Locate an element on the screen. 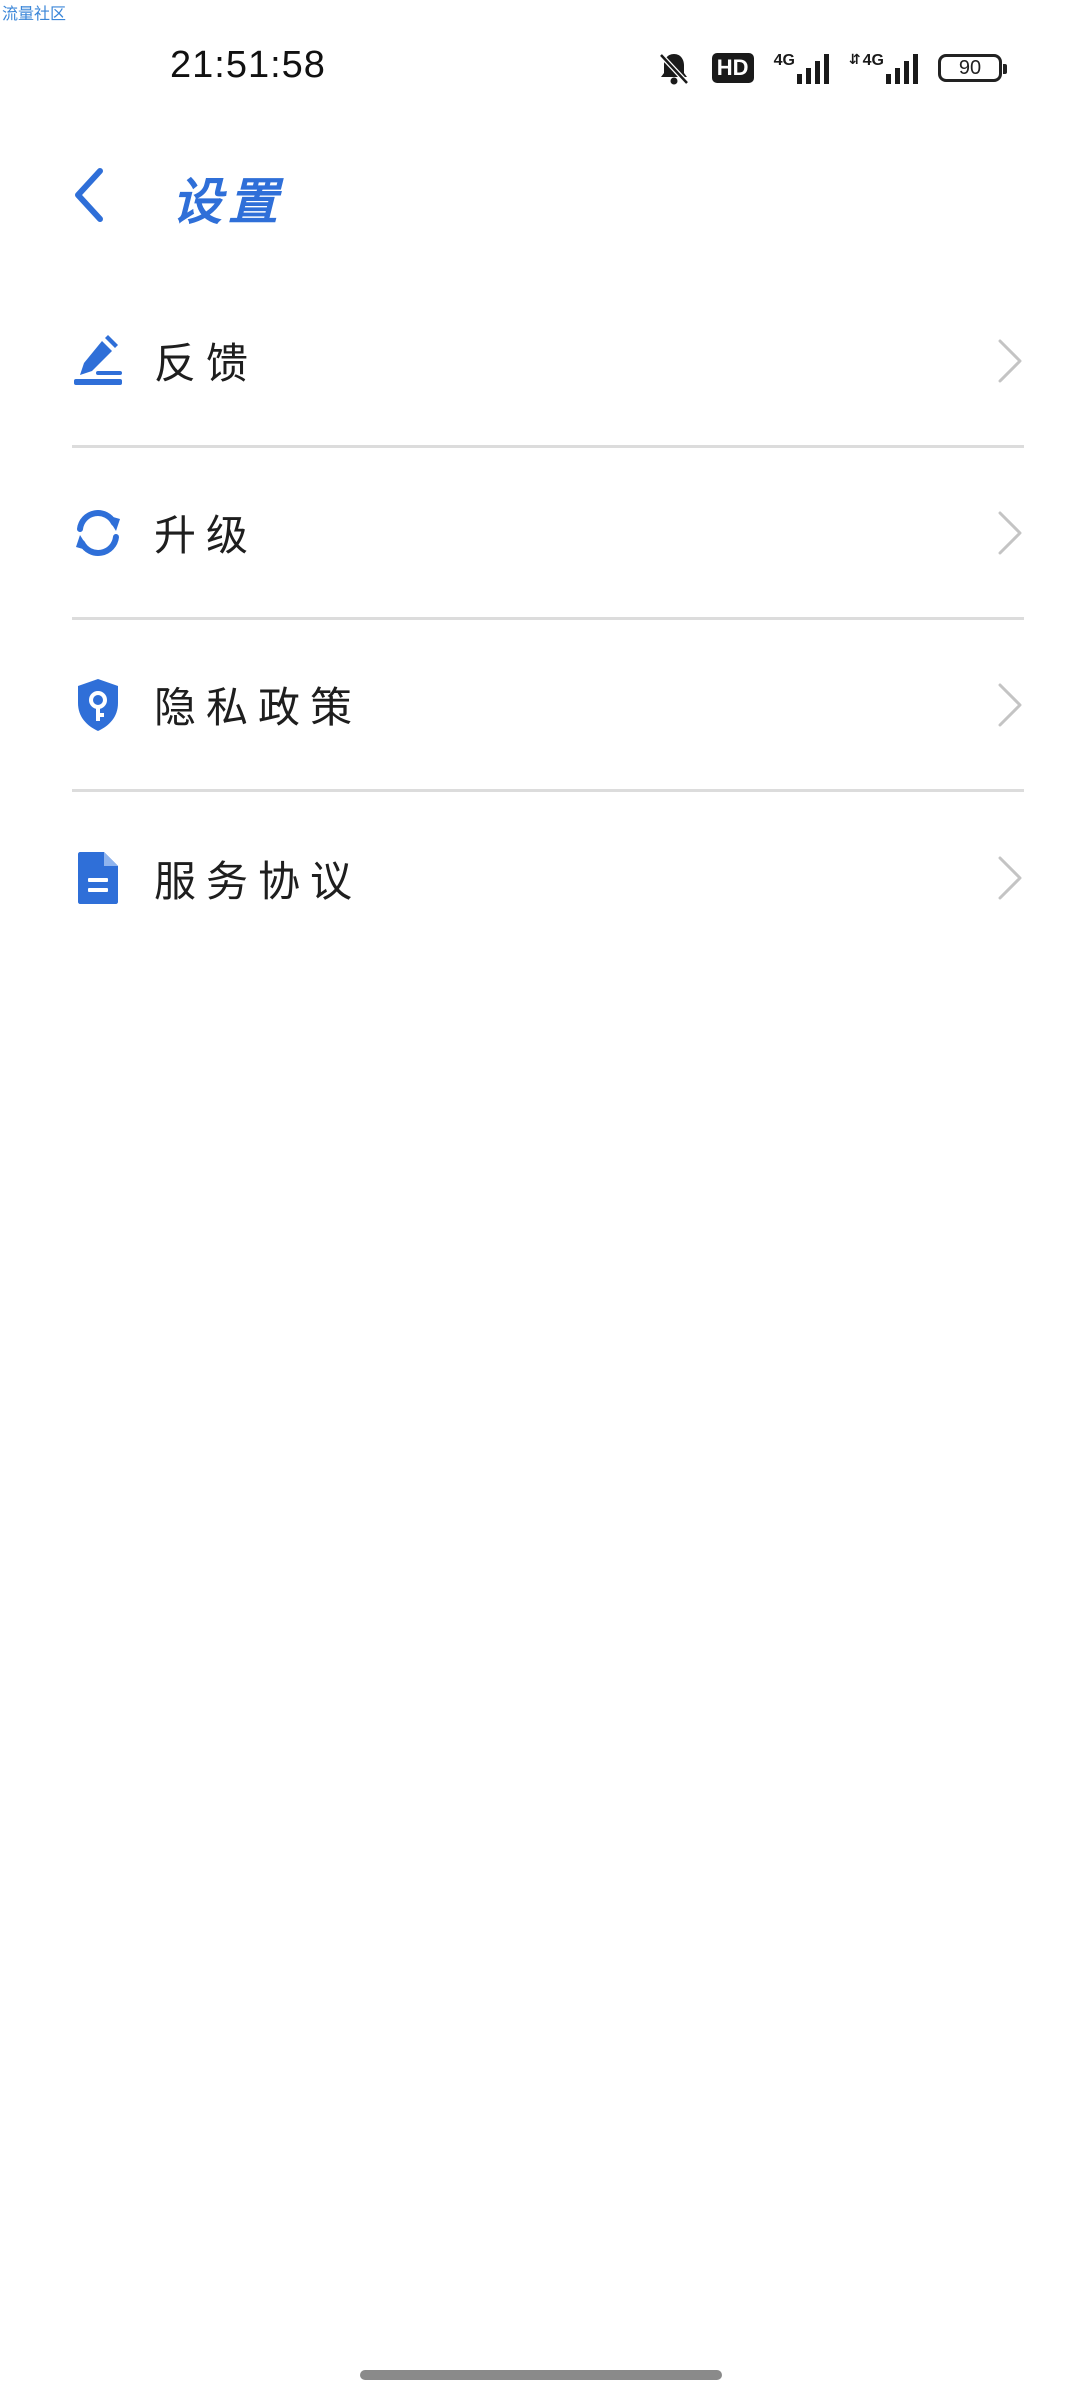 The width and height of the screenshot is (1080, 2400). settings-item-upgrade: 升级 is located at coordinates (548, 534).